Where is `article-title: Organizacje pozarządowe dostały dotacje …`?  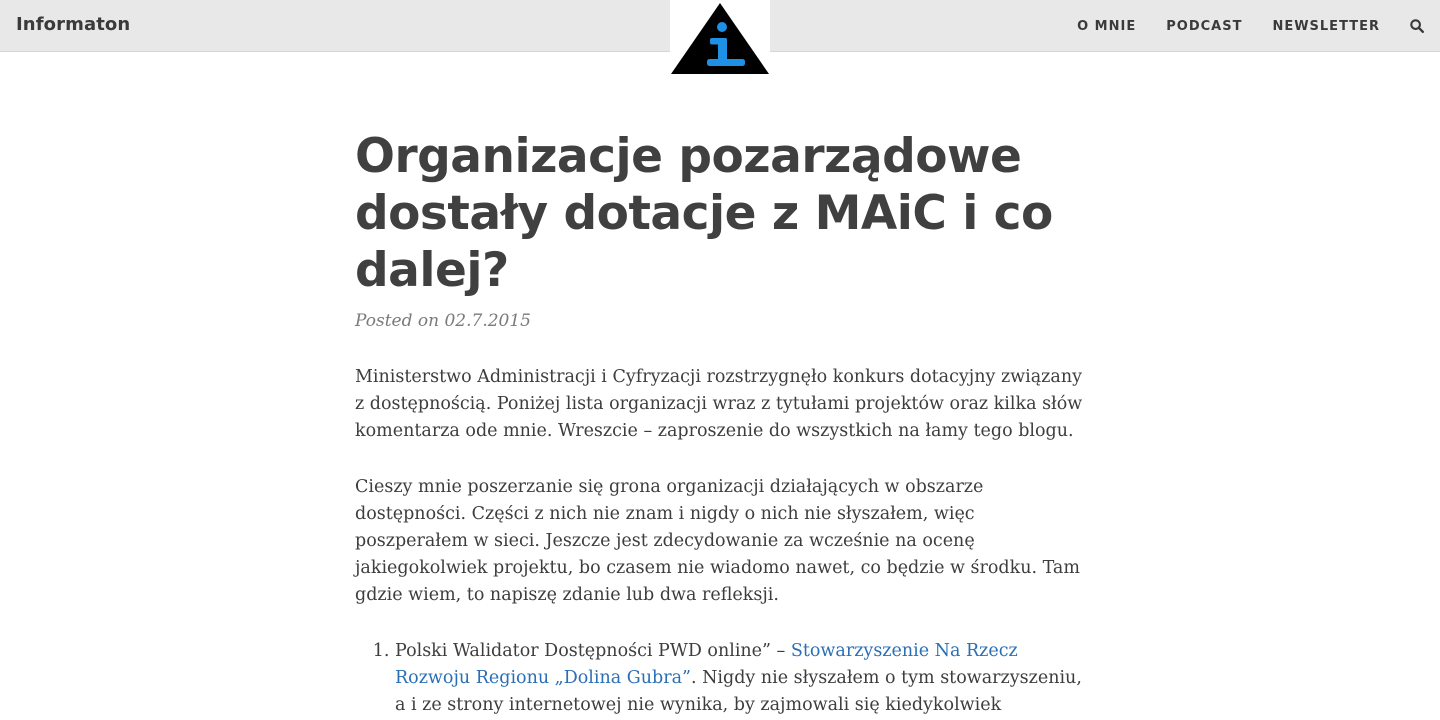
article-title: Organizacje pozarządowe dostały dotacje … is located at coordinates (704, 213).